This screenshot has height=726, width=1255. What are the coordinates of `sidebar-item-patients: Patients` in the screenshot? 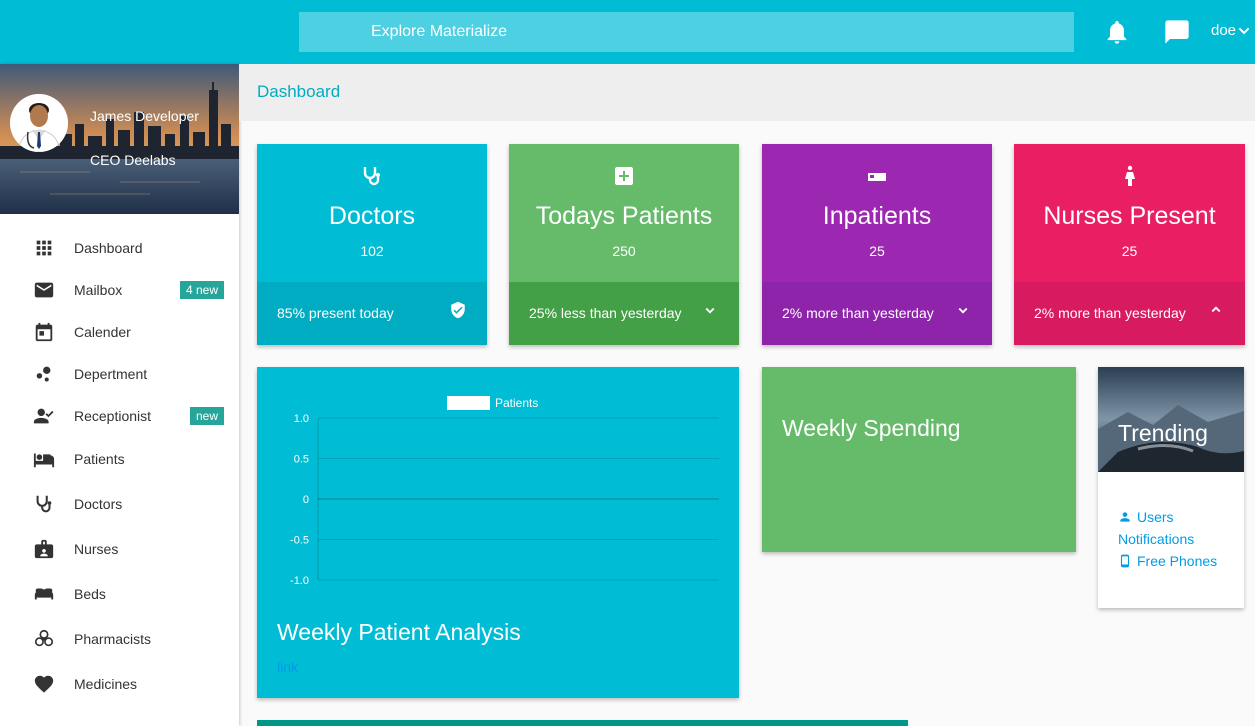 It's located at (119, 459).